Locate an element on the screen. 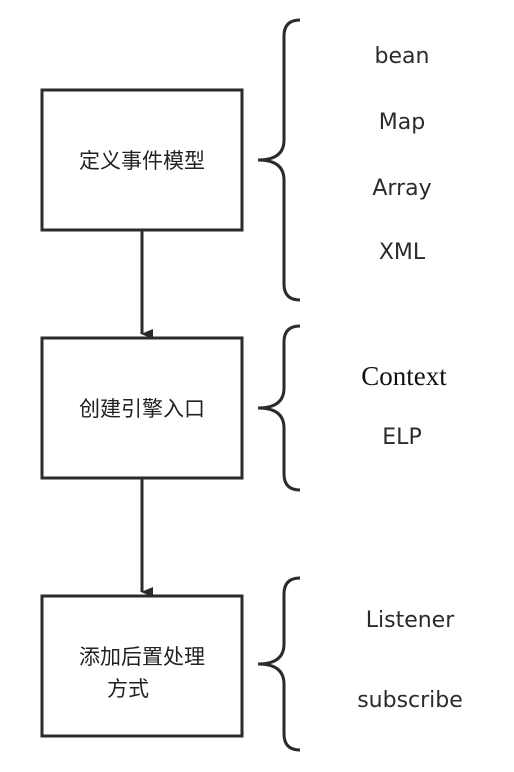 The width and height of the screenshot is (514, 772). step-3-option: Listener is located at coordinates (410, 620).